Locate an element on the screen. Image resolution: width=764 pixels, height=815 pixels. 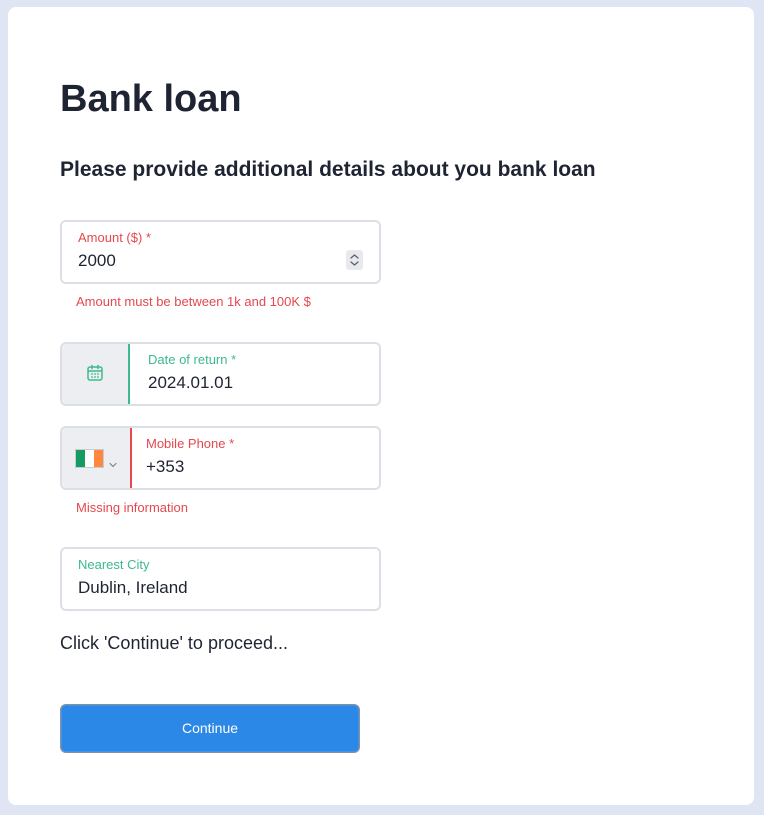
mobile-phone-value: +353 is located at coordinates (165, 467).